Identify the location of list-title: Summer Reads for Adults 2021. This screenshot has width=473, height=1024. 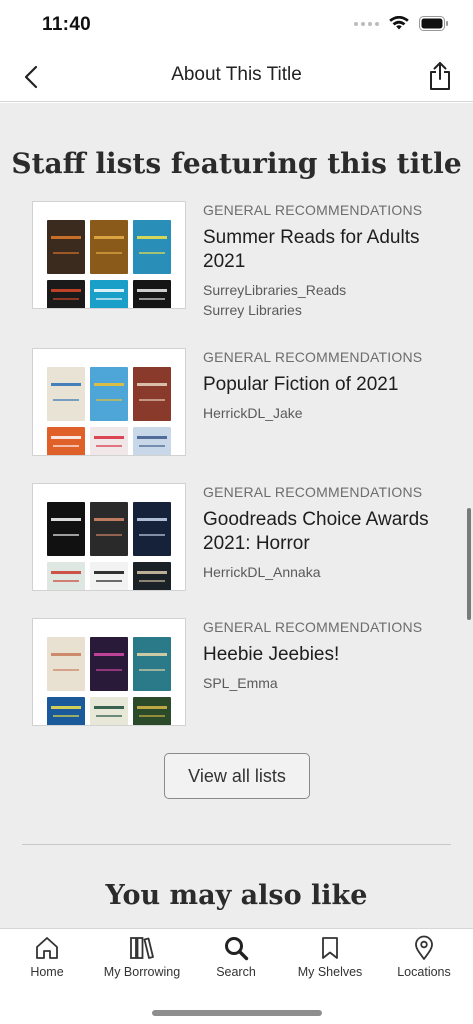
(311, 249).